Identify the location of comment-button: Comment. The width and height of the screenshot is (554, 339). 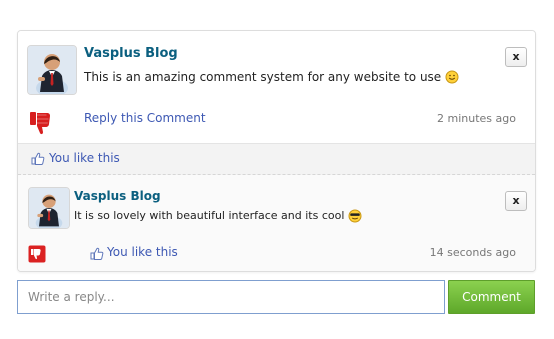
(491, 297).